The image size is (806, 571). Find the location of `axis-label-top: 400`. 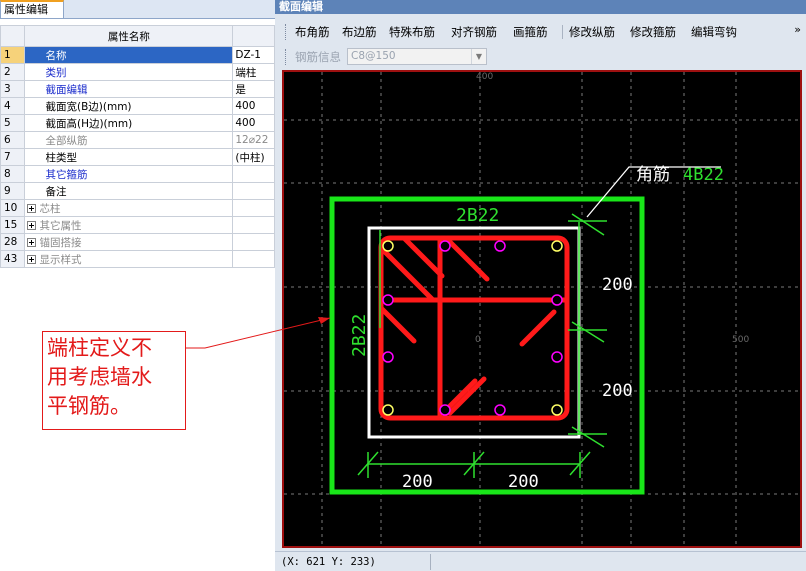

axis-label-top: 400 is located at coordinates (484, 77).